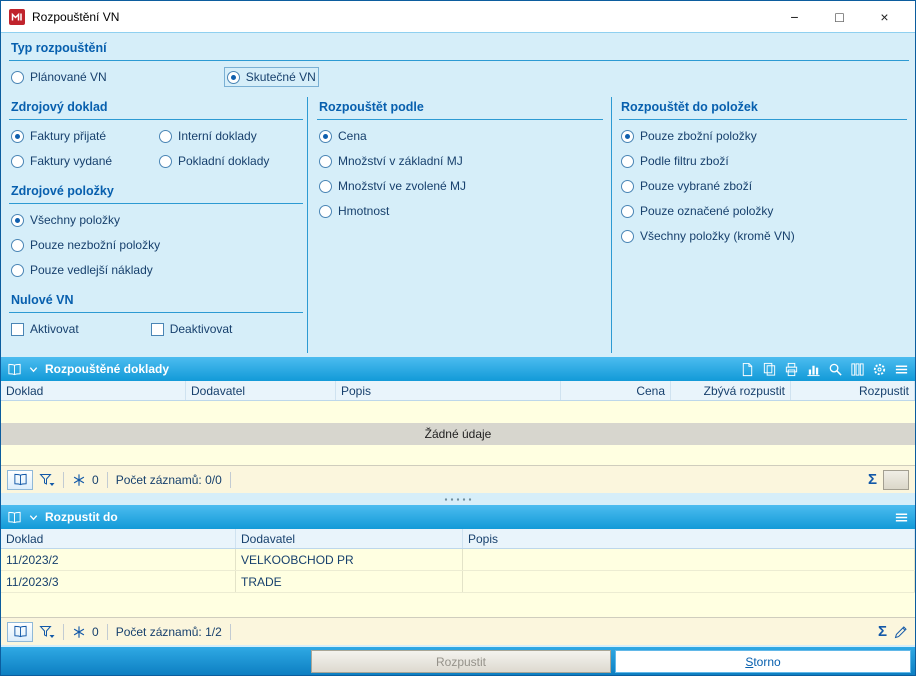  What do you see at coordinates (352, 136) in the screenshot?
I see `option-label: Cena` at bounding box center [352, 136].